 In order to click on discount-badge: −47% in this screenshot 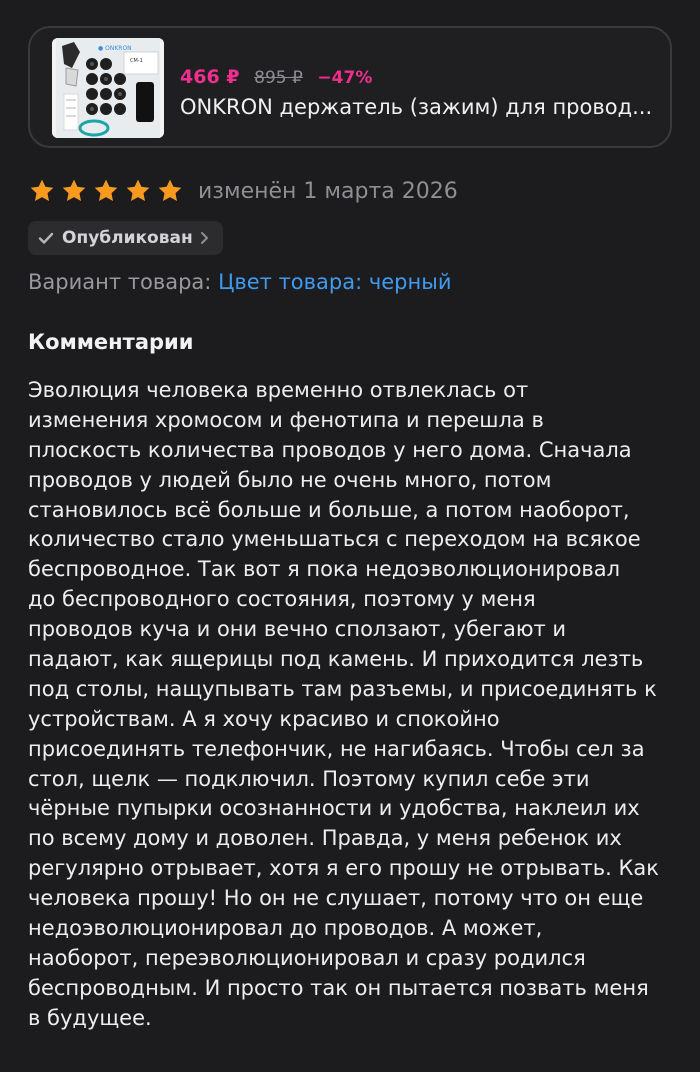, I will do `click(345, 78)`.